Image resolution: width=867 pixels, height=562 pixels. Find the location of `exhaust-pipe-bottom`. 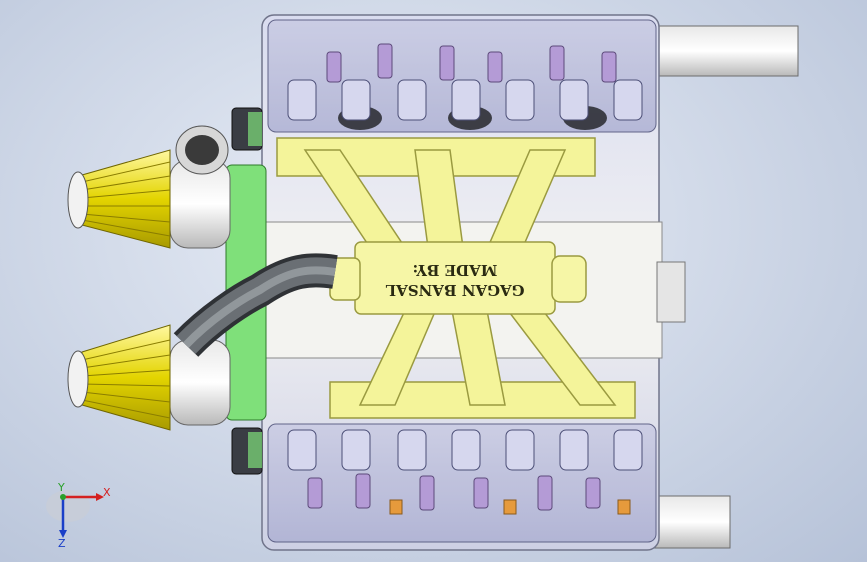

exhaust-pipe-bottom is located at coordinates (690, 522).